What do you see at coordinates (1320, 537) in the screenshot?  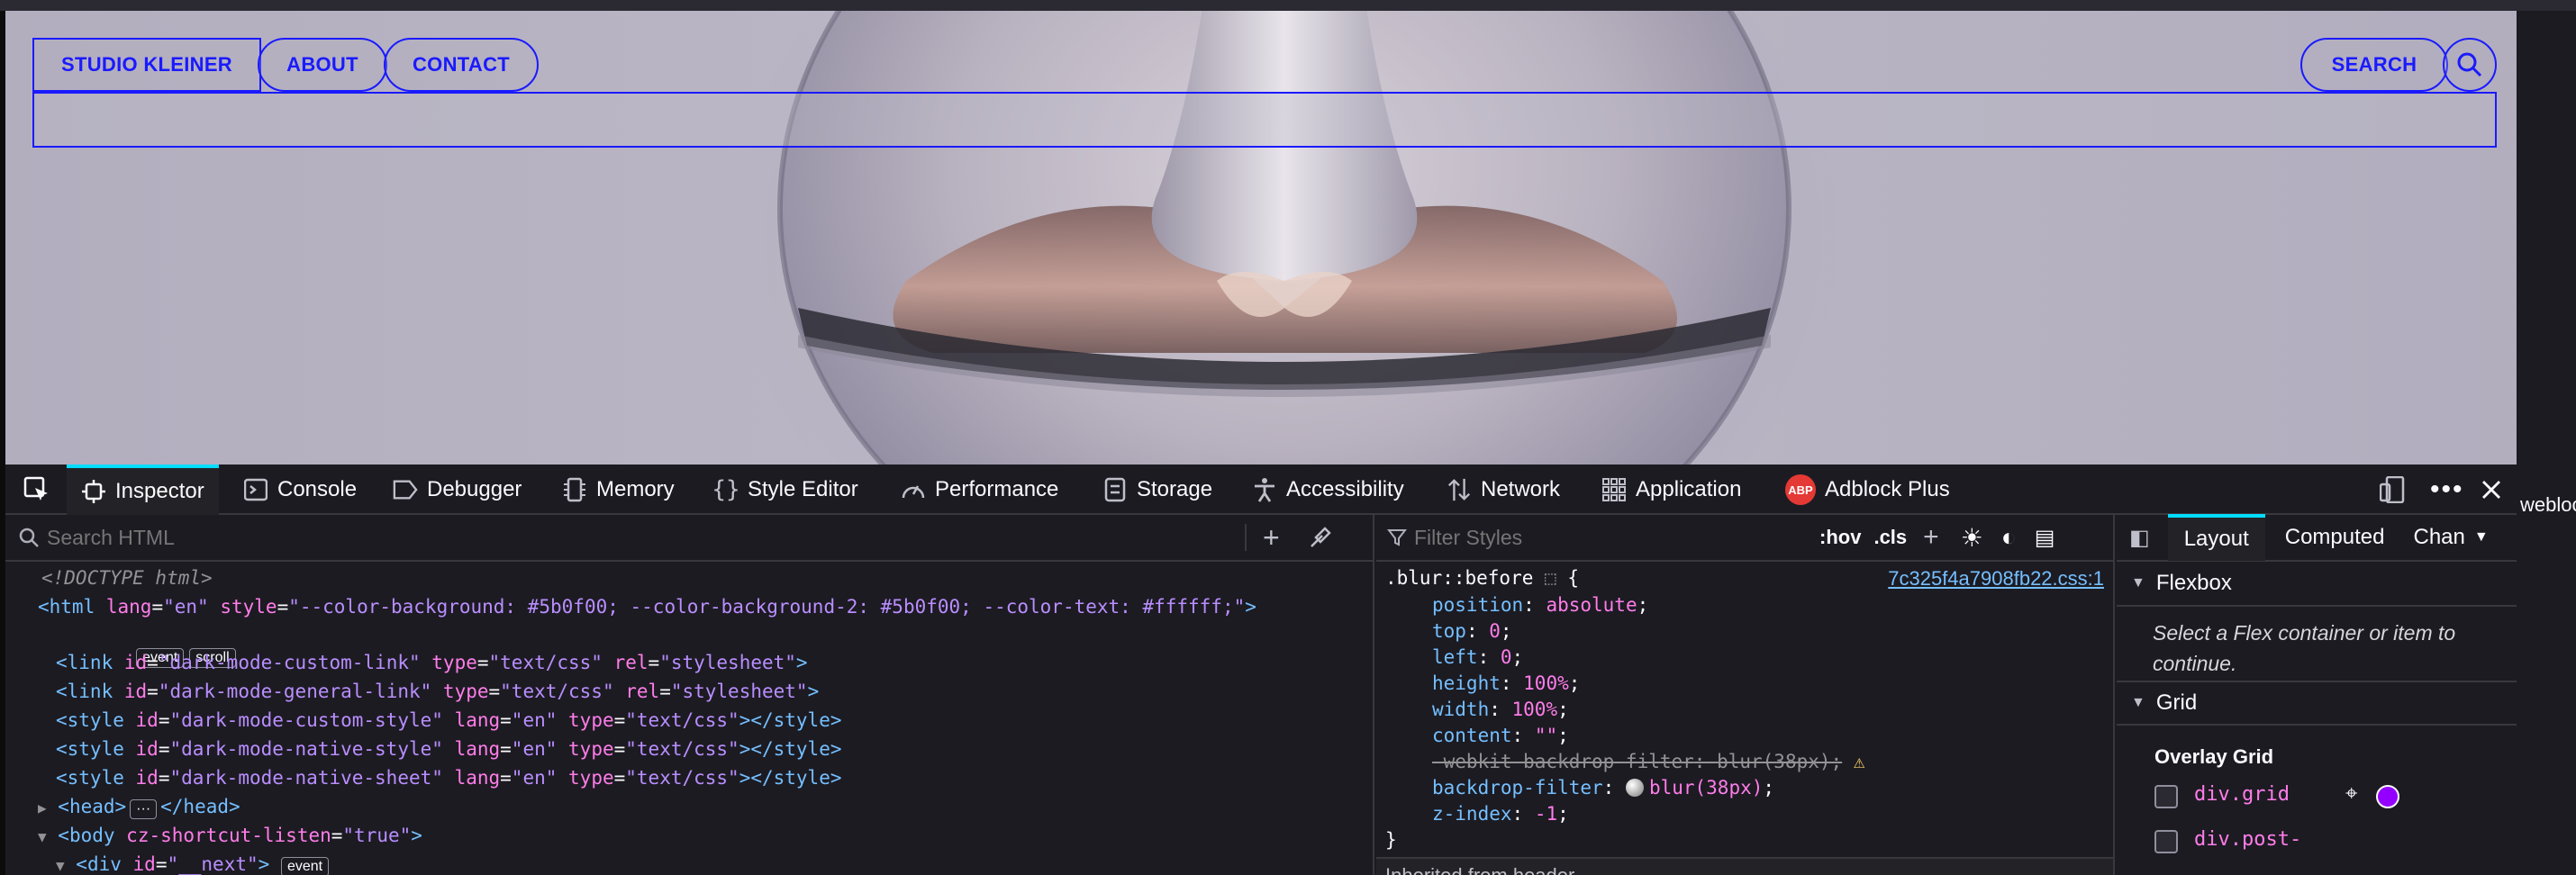 I see `eyedropper-icon` at bounding box center [1320, 537].